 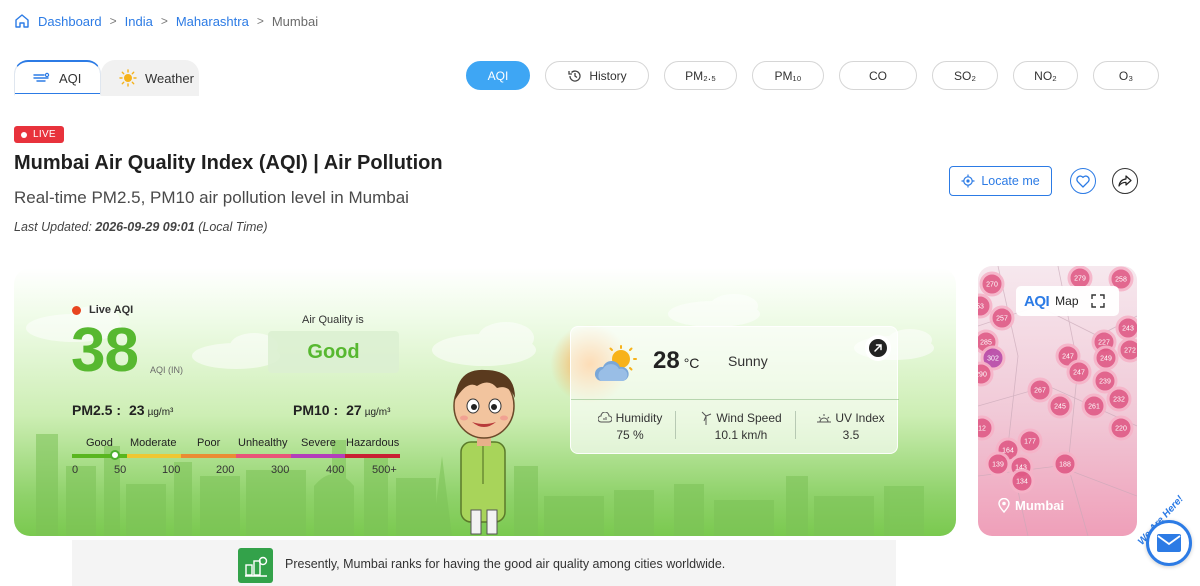 I want to click on map-marker-value: 257, so click(x=1002, y=319).